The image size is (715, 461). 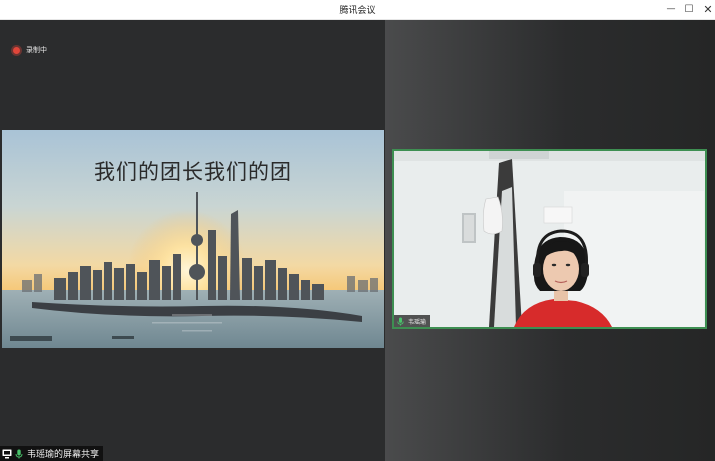 I want to click on window-title: 腾讯会议, so click(x=357, y=11).